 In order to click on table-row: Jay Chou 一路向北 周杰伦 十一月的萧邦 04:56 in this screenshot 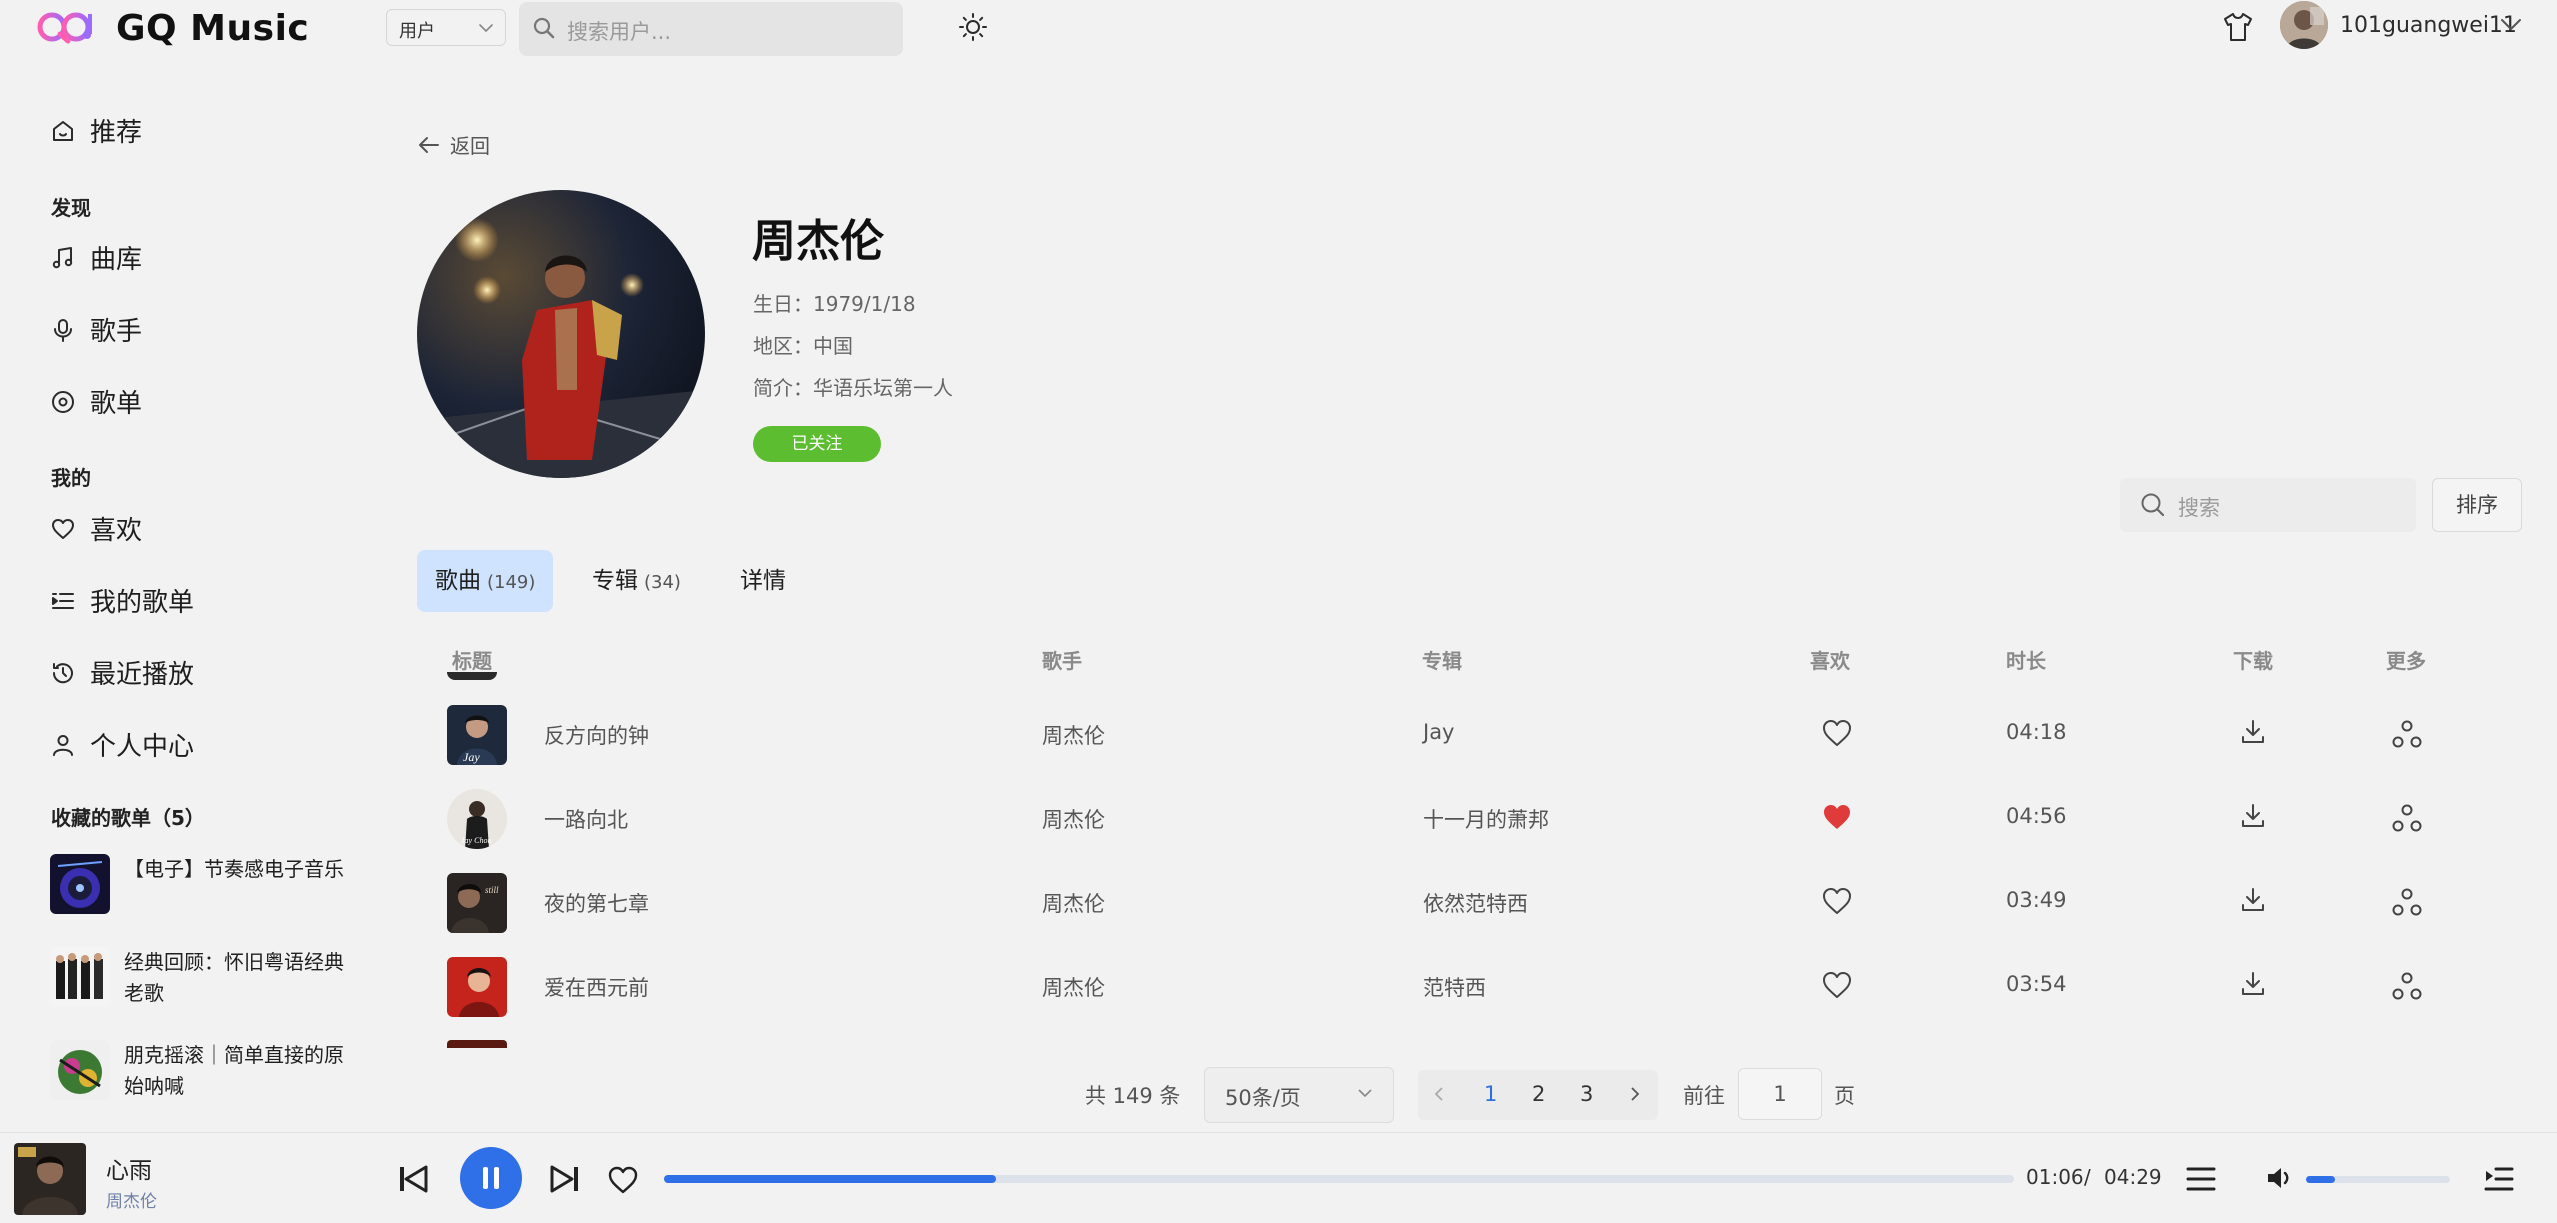, I will do `click(1482, 819)`.